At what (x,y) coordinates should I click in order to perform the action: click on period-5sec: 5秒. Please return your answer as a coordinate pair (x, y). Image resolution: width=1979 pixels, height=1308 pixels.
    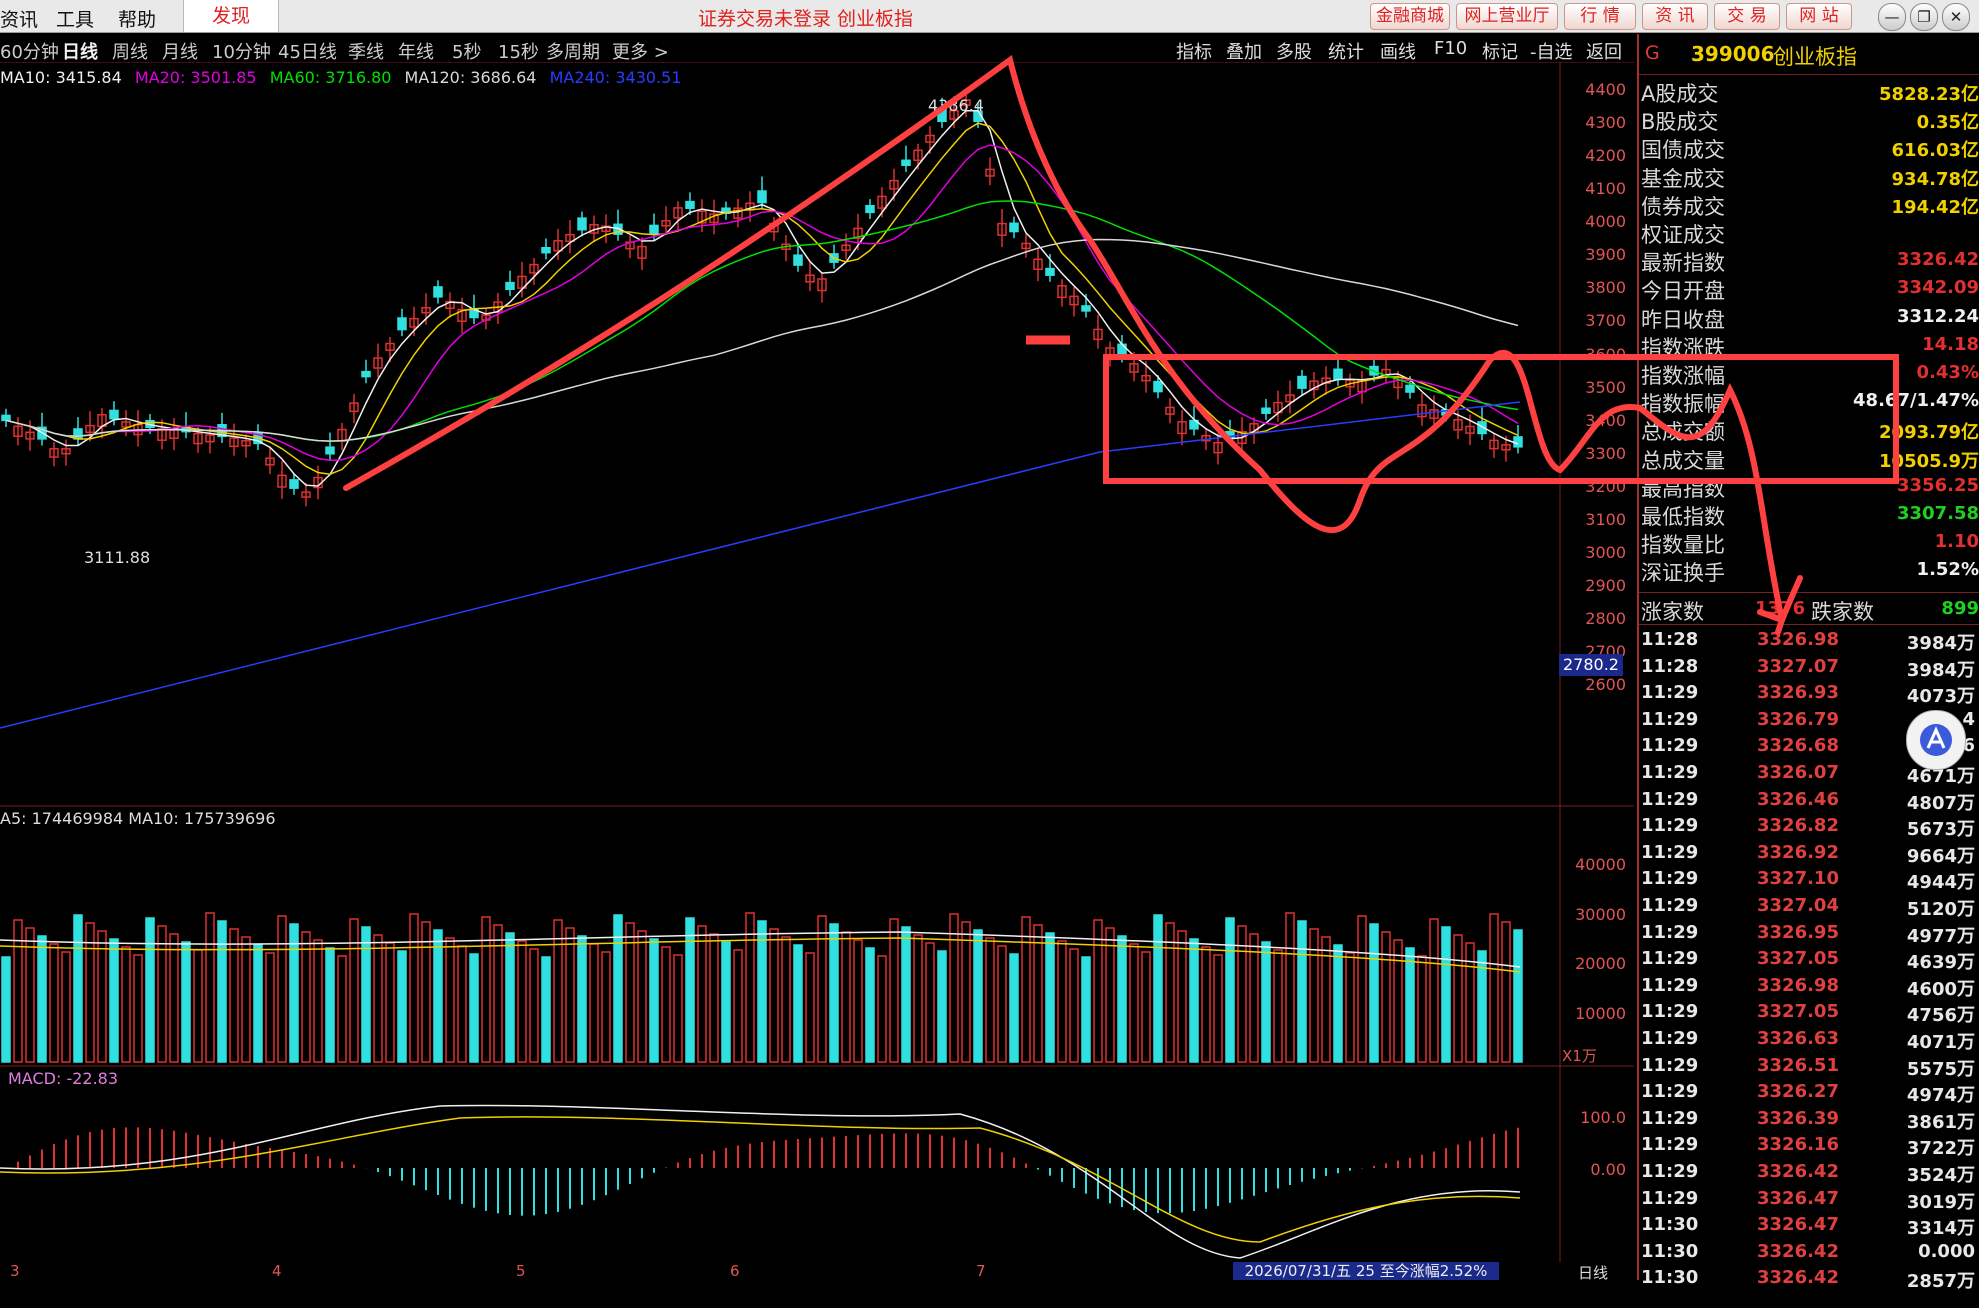
    Looking at the image, I should click on (466, 51).